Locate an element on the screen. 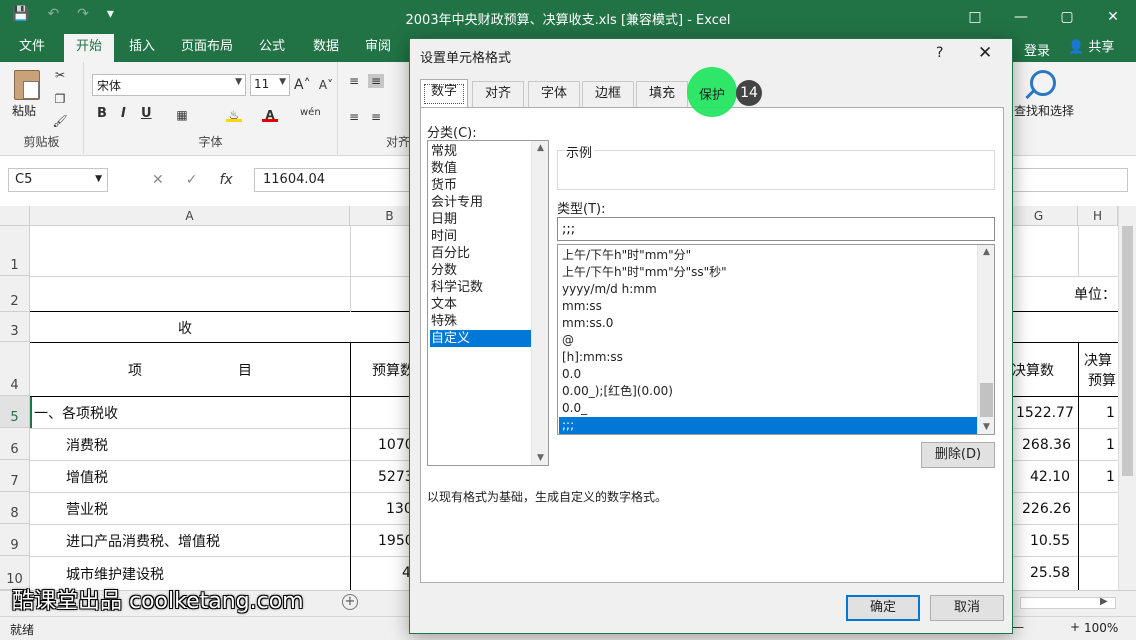 This screenshot has height=640, width=1136. category-item: 科学记数 is located at coordinates (481, 287).